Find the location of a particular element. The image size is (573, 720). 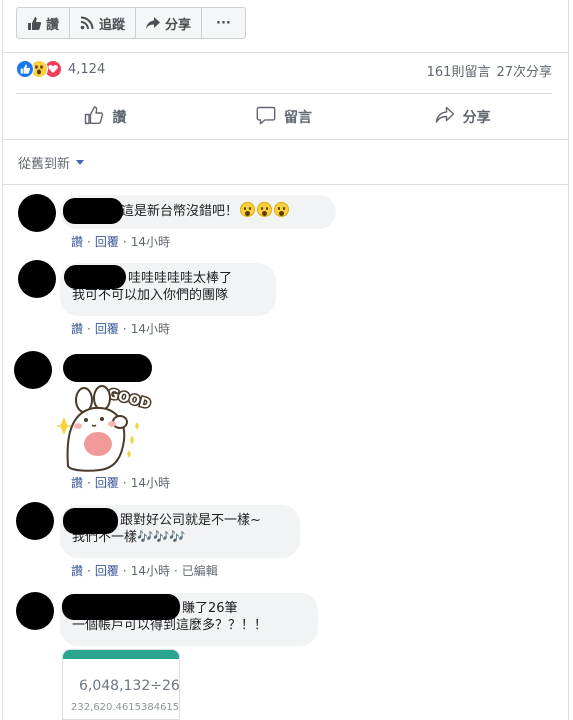

sort-label: 從舊到新 is located at coordinates (44, 164).